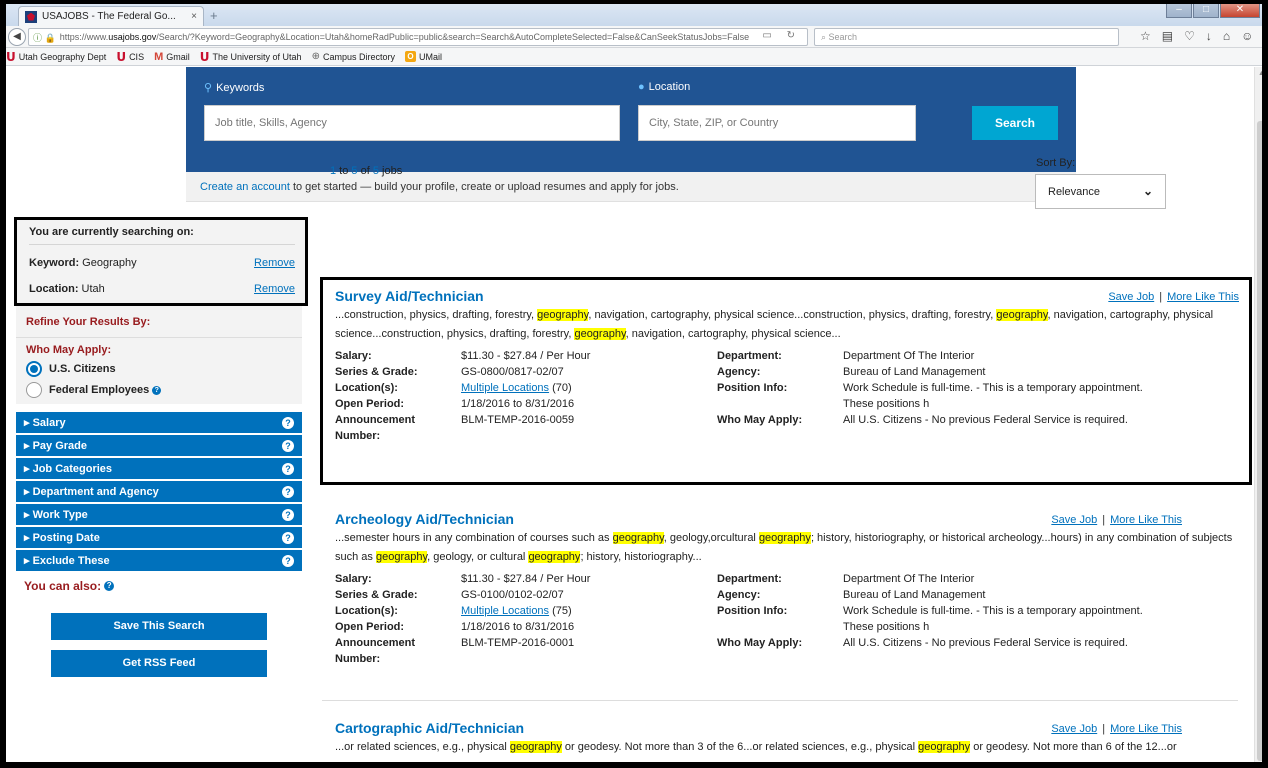  What do you see at coordinates (31, 16) in the screenshot?
I see `usajobs-favicon-icon` at bounding box center [31, 16].